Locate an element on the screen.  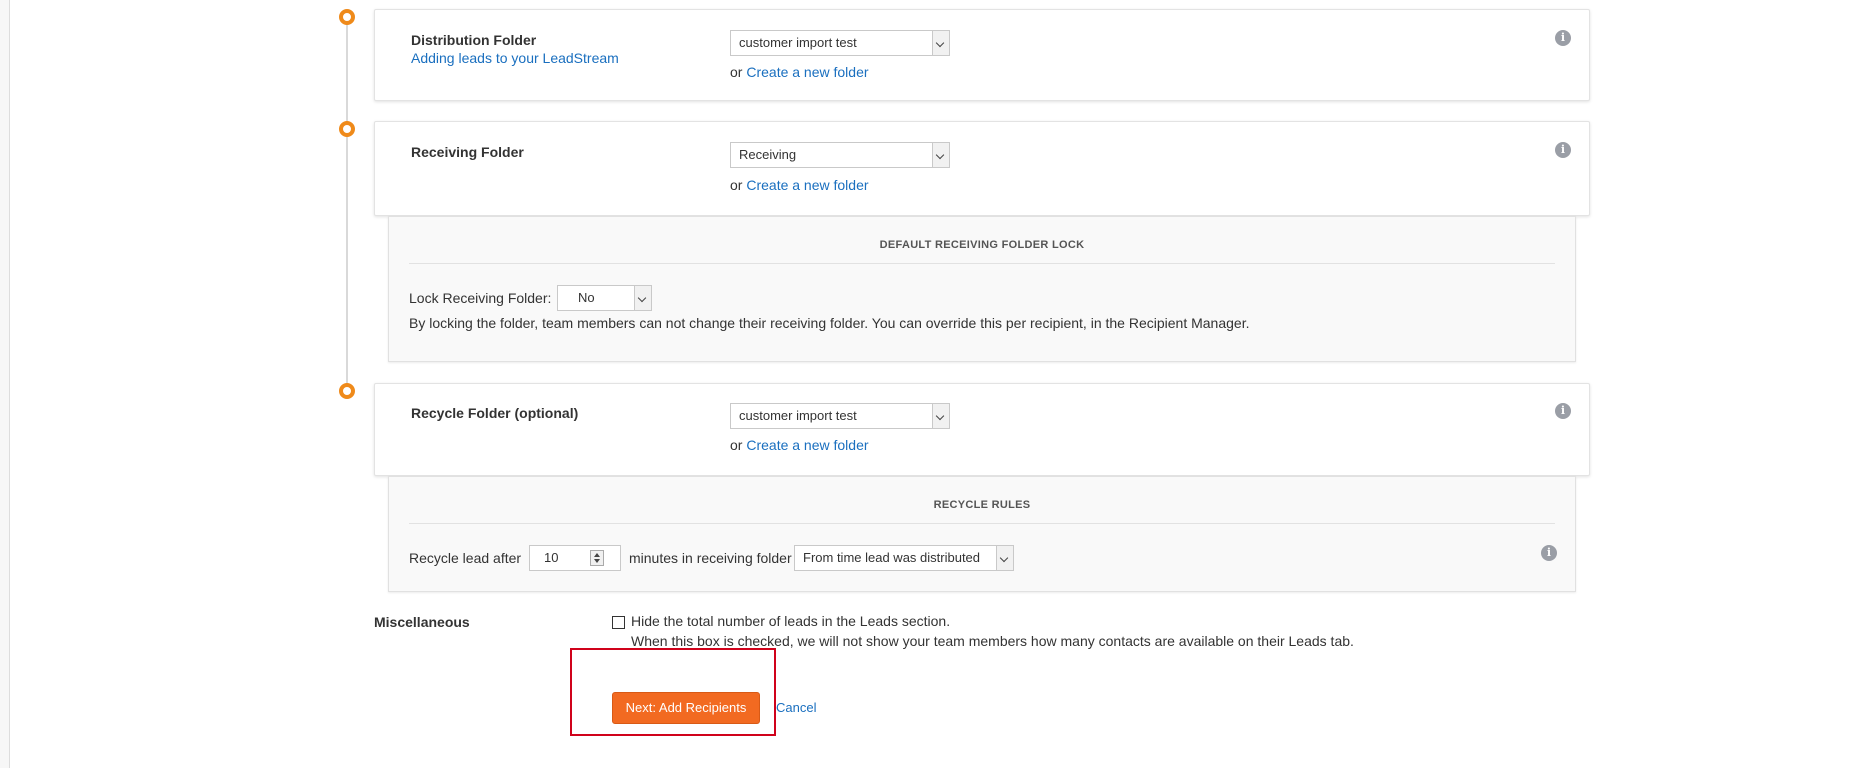
step-marker-receiving is located at coordinates (347, 129).